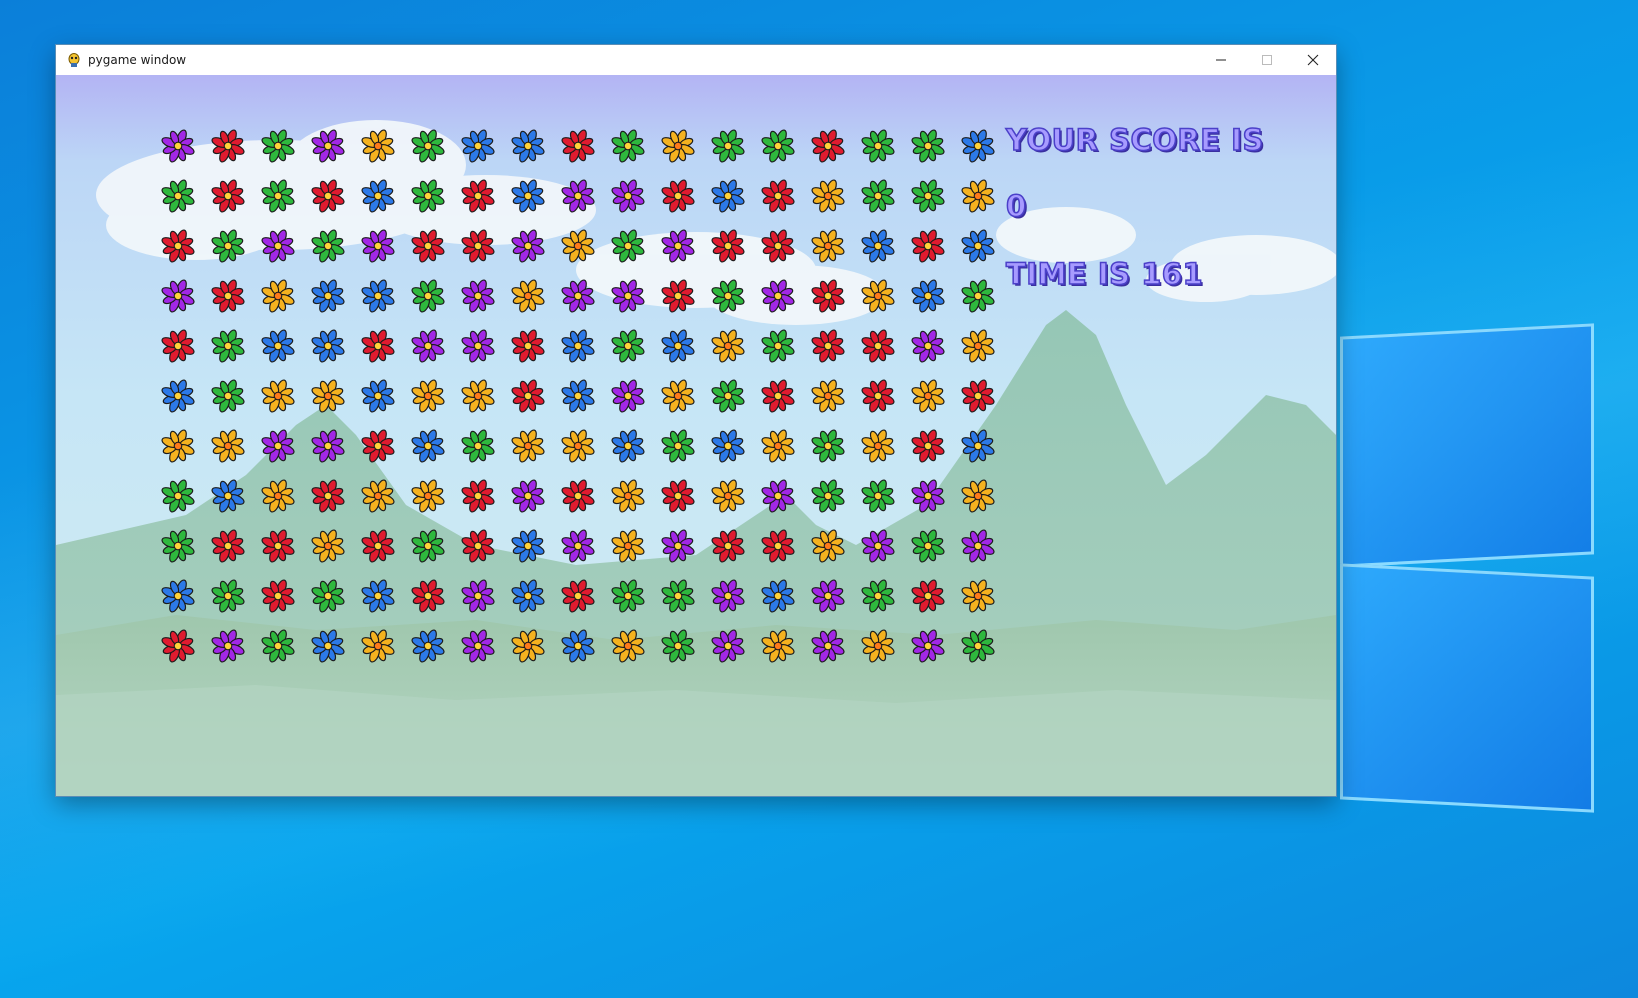 The height and width of the screenshot is (998, 1638). What do you see at coordinates (1267, 60) in the screenshot?
I see `maximize-button` at bounding box center [1267, 60].